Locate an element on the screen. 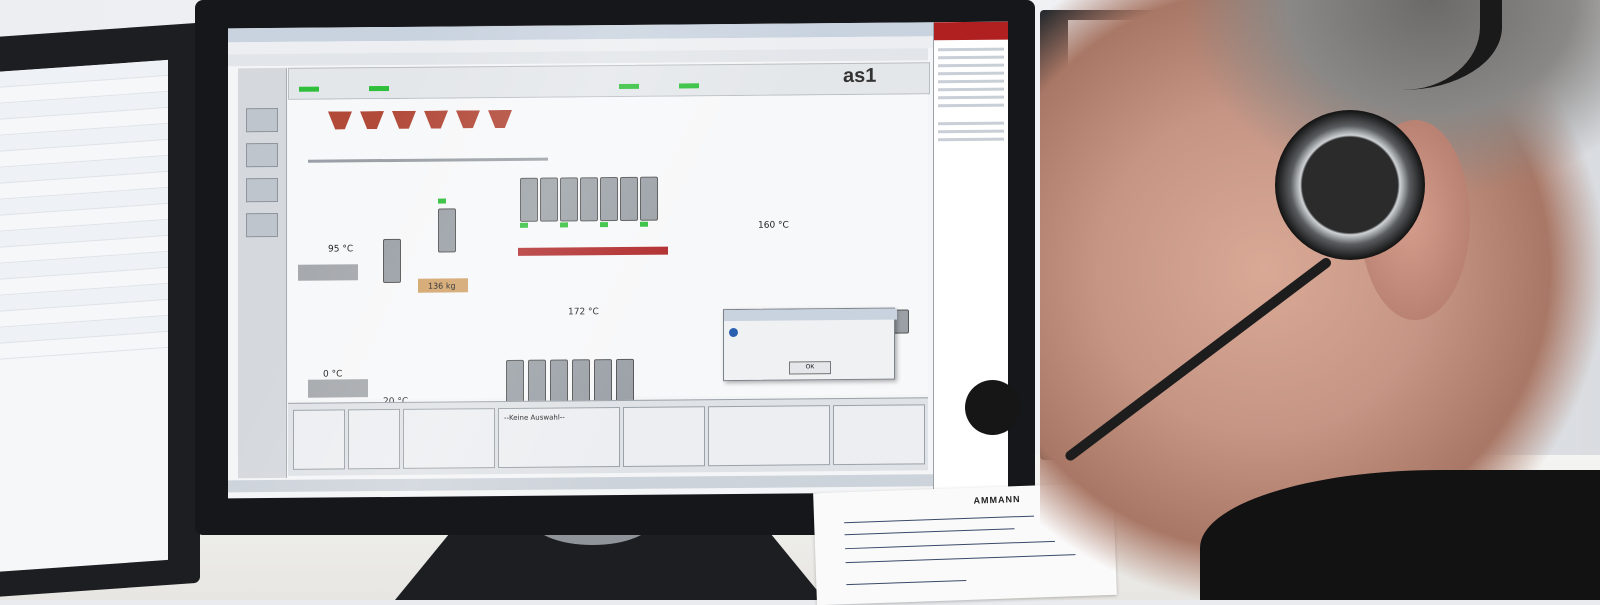 The image size is (1600, 605). bottom-control-panel: --Keine Auswahl-- is located at coordinates (608, 436).